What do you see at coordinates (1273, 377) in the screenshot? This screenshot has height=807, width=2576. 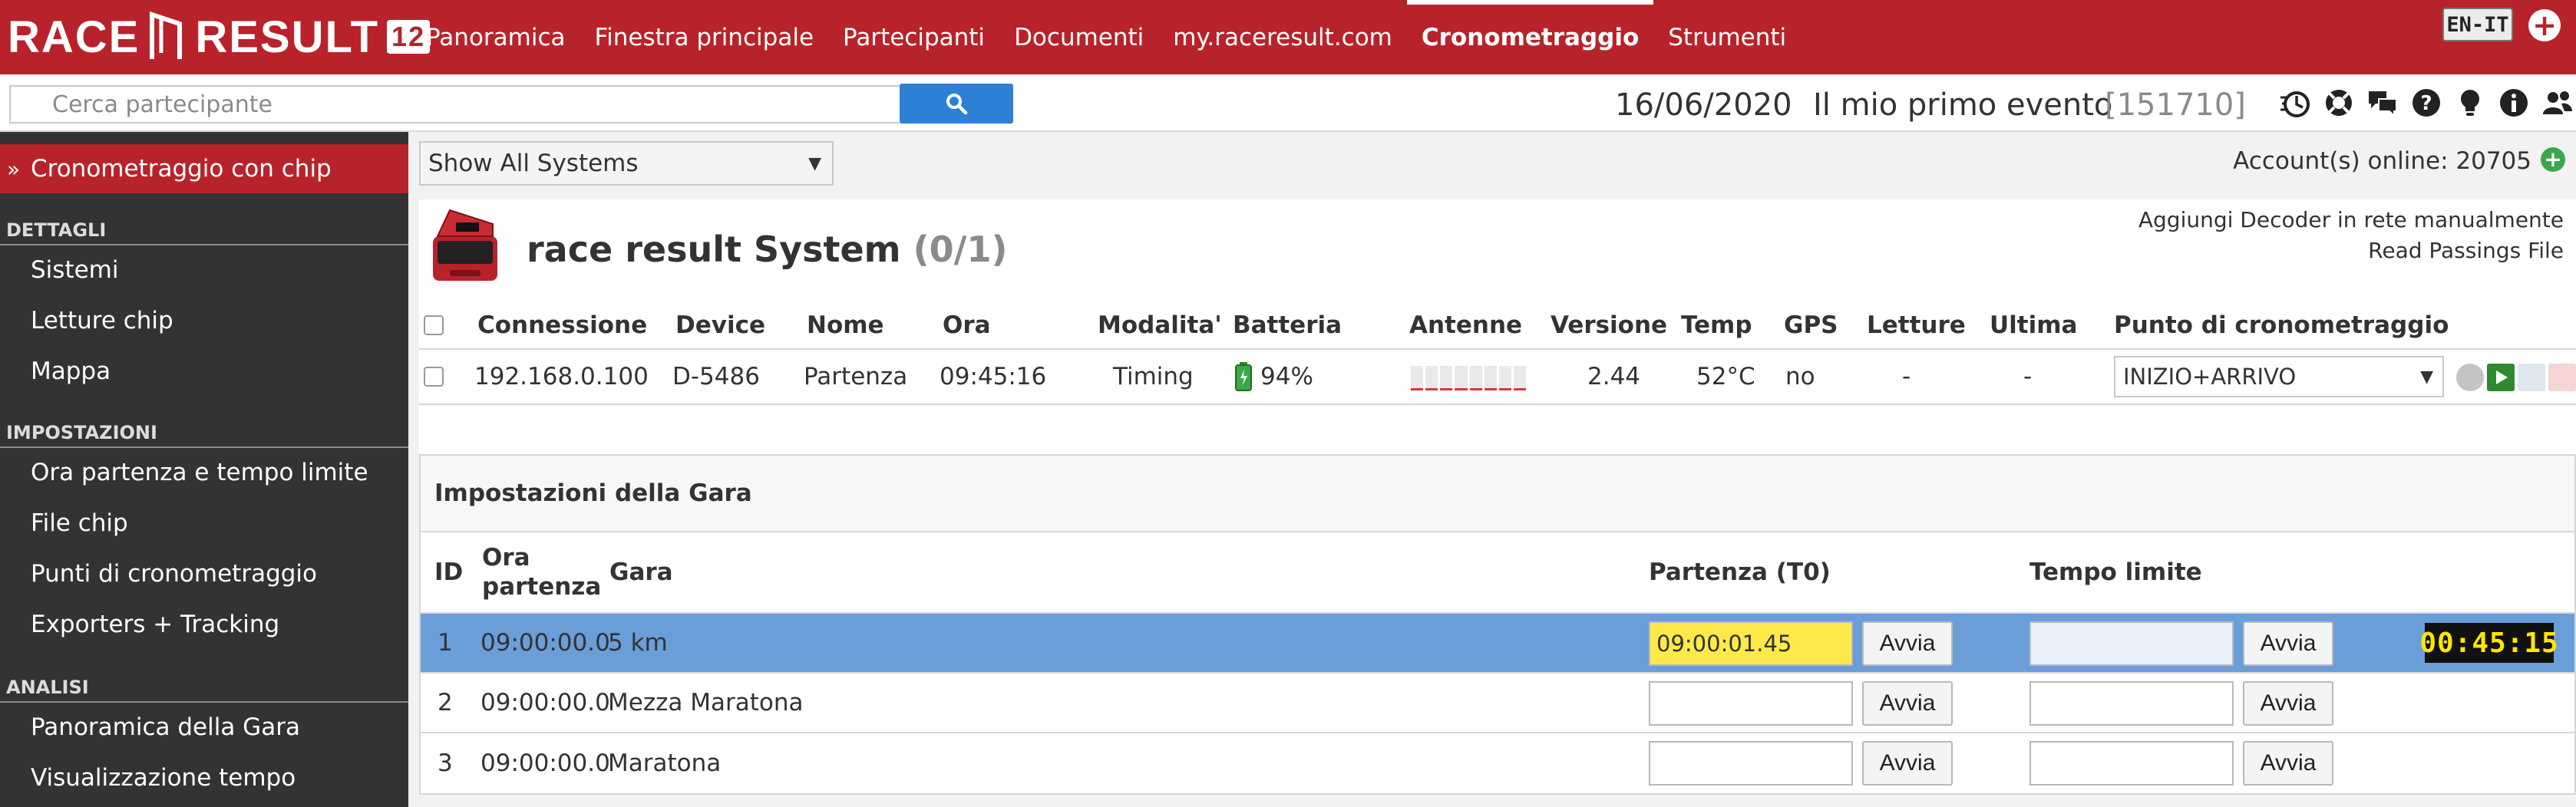 I see `cell-batteria: 94%` at bounding box center [1273, 377].